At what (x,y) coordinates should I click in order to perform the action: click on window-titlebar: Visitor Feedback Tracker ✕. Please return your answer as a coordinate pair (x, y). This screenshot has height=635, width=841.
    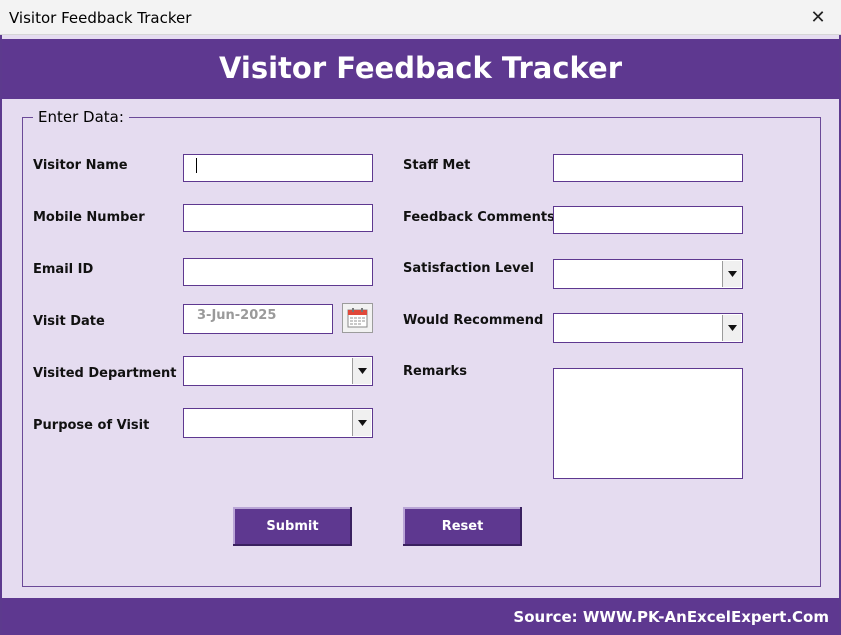
    Looking at the image, I should click on (420, 17).